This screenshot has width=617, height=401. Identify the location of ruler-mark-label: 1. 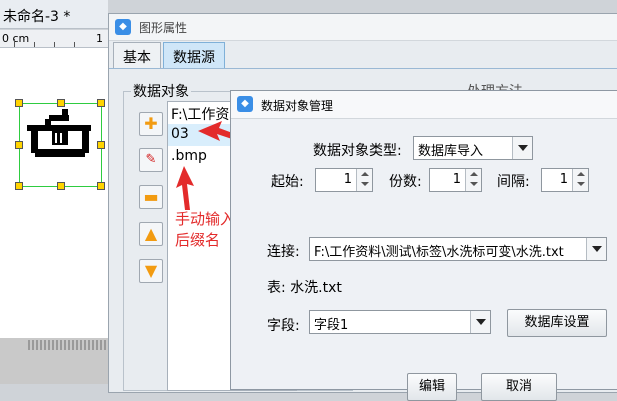
(99, 38).